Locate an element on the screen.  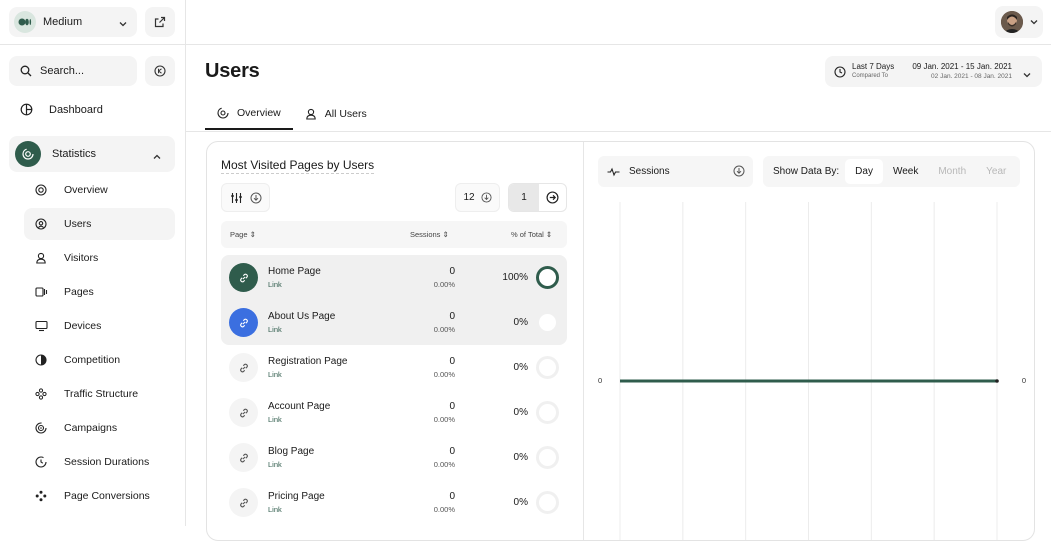
sidebar-group-statistics: Statistics is located at coordinates (92, 154).